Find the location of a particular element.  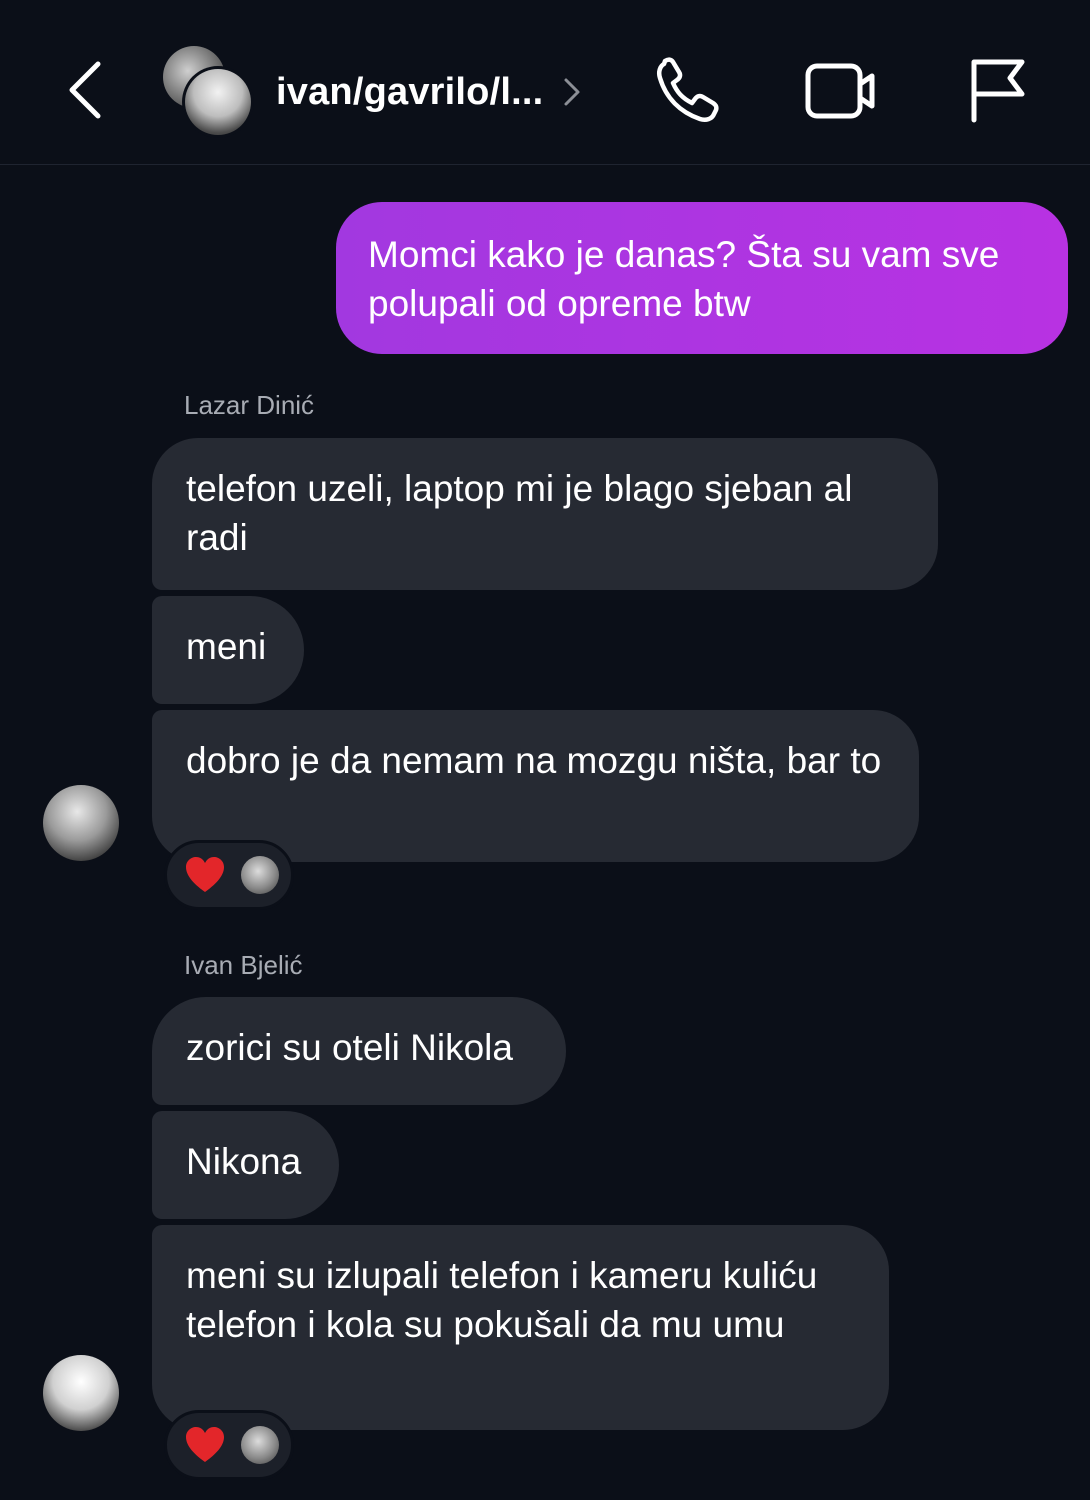

flag-icon is located at coordinates (998, 91).